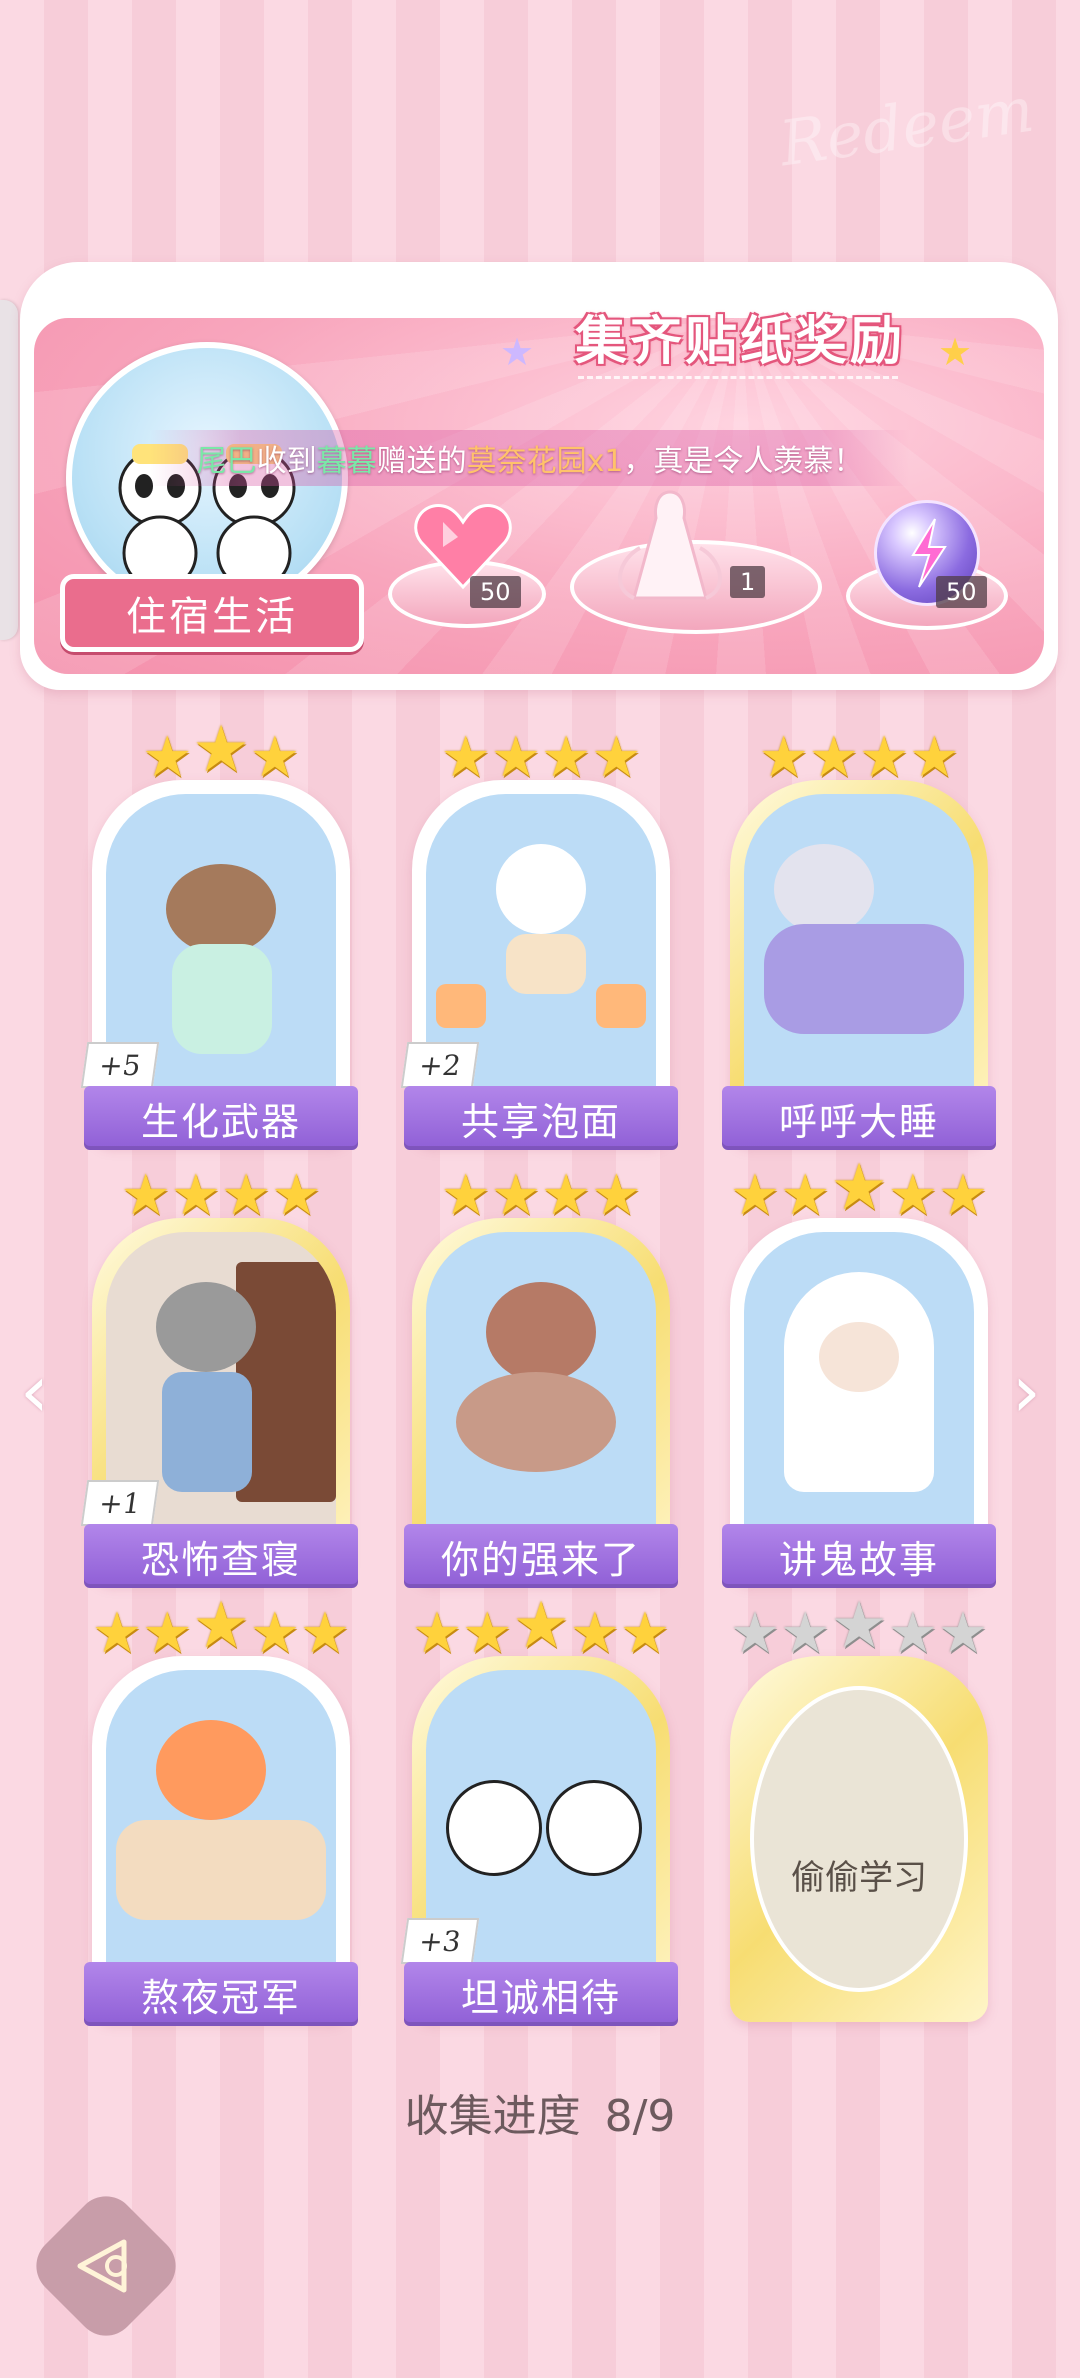 The image size is (1080, 2378). What do you see at coordinates (440, 1941) in the screenshot?
I see `duplicate-count-badge: +3` at bounding box center [440, 1941].